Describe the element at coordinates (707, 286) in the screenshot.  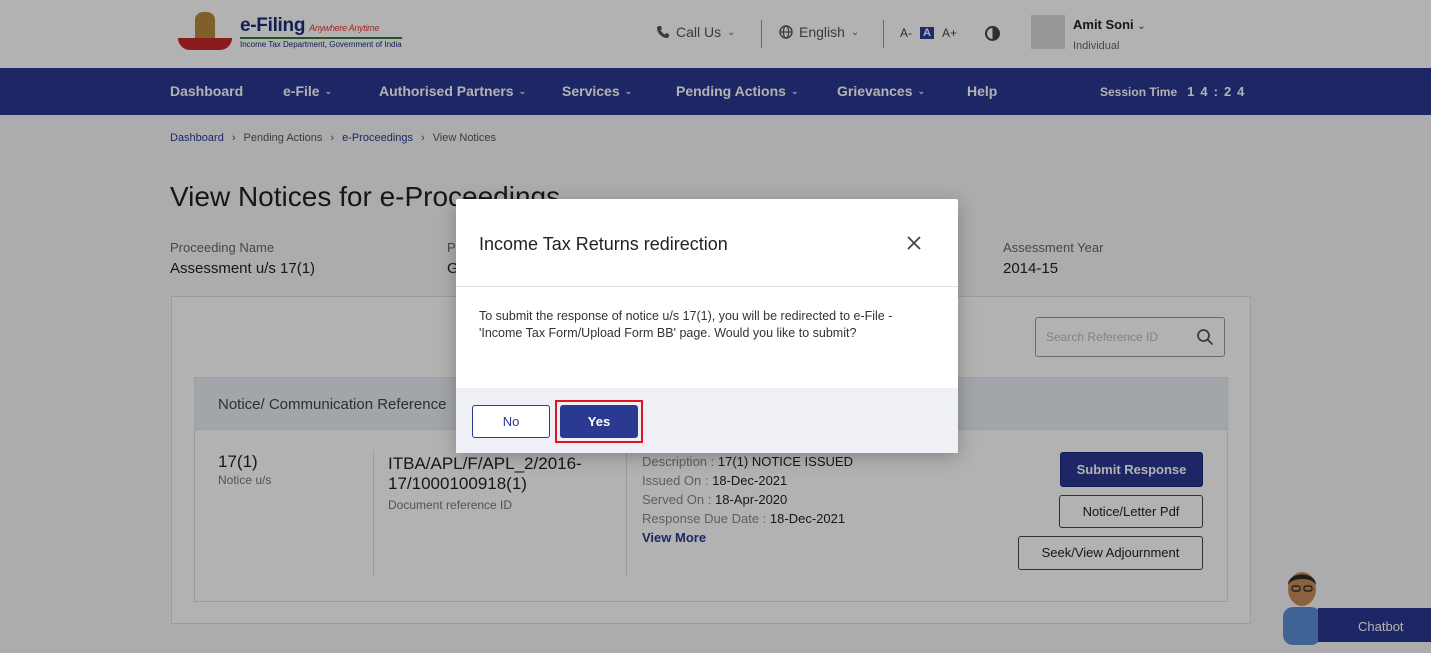
I see `dialog-divider` at that location.